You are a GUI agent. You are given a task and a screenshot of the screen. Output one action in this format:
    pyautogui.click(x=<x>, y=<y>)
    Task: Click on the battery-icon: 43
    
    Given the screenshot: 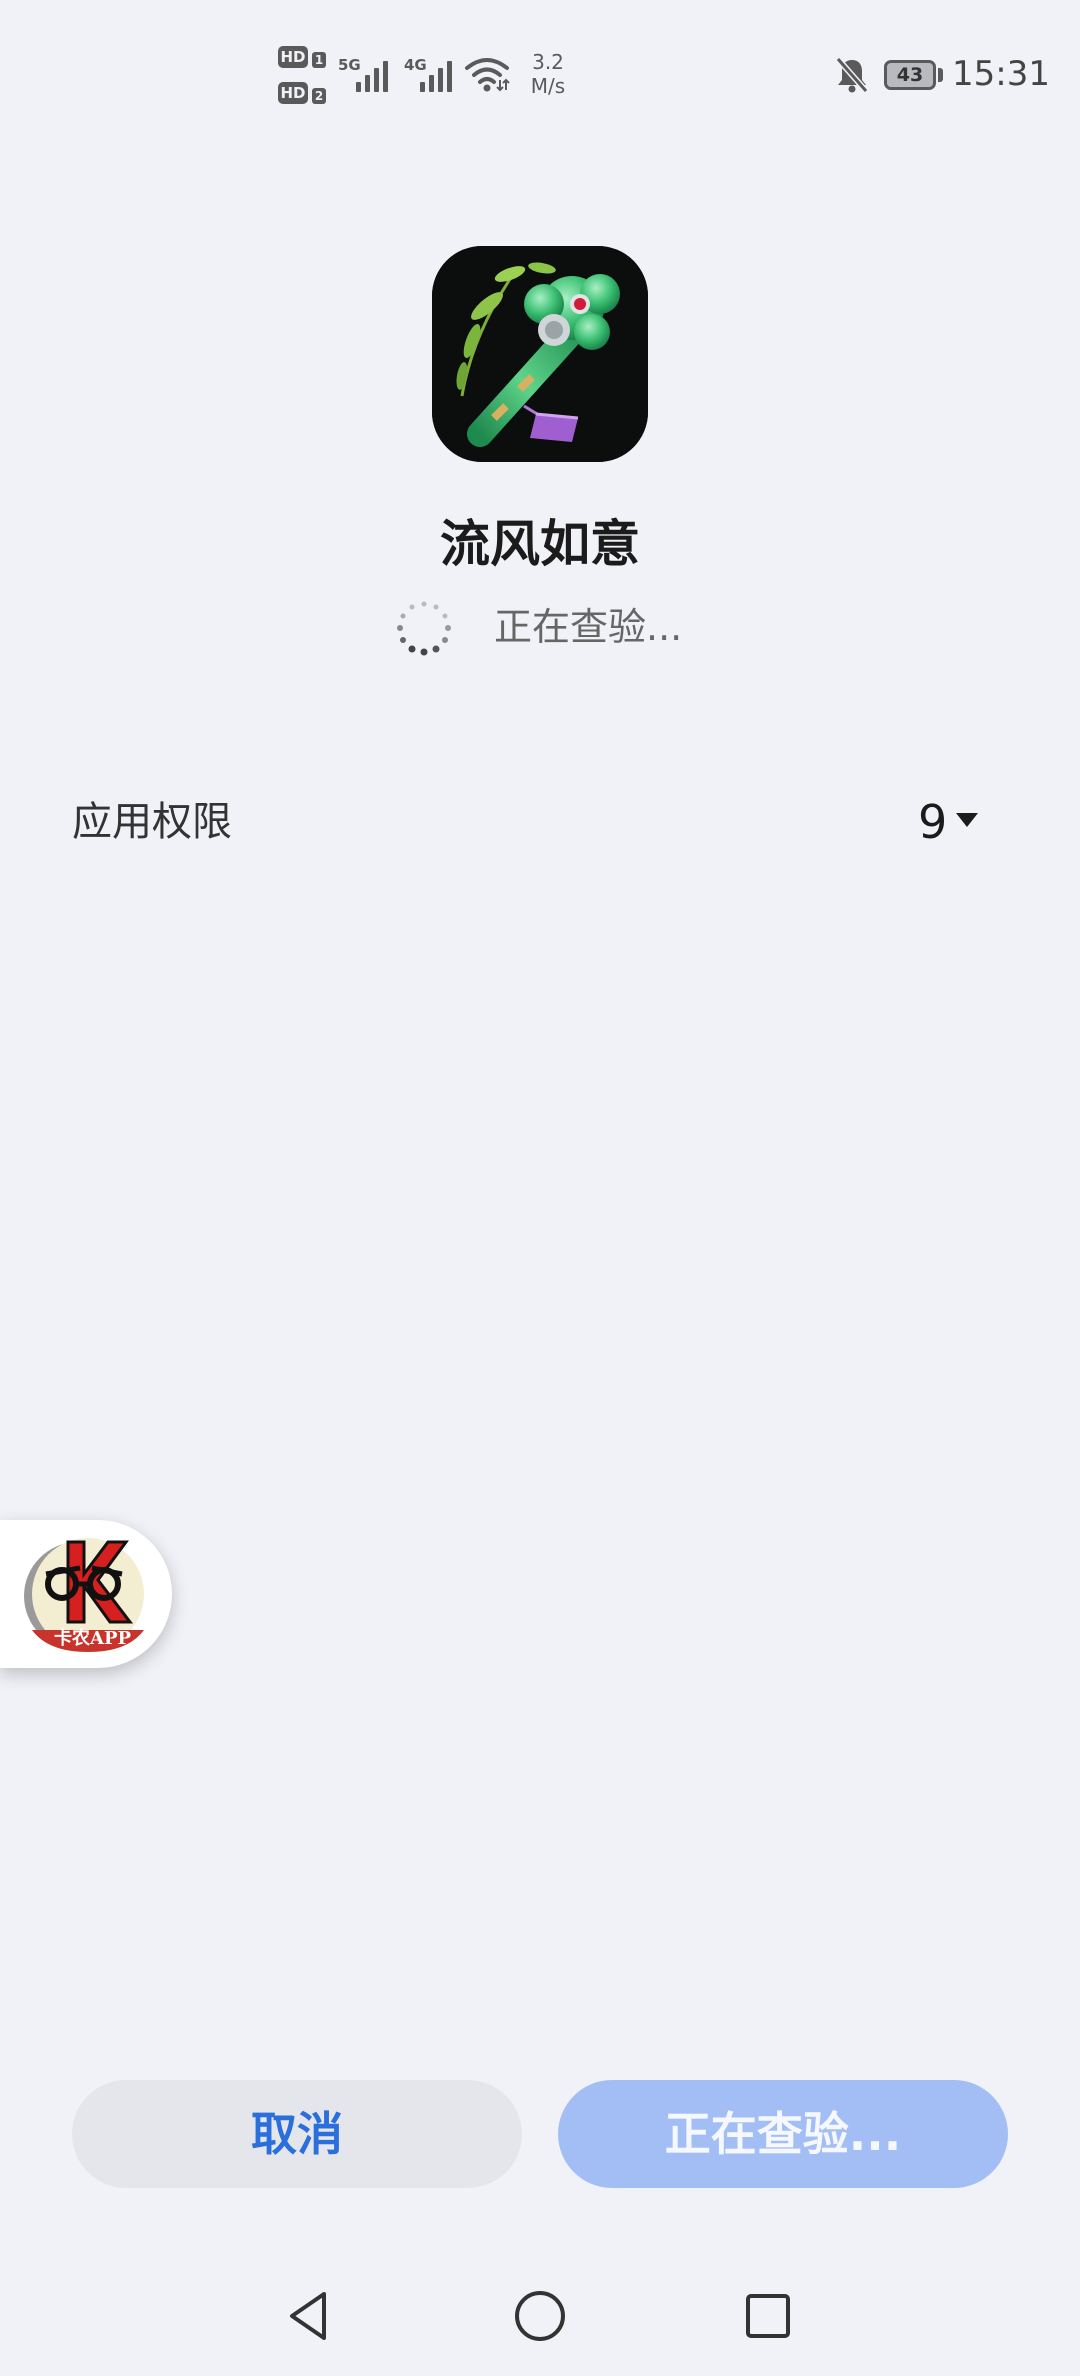 What is the action you would take?
    pyautogui.click(x=910, y=75)
    